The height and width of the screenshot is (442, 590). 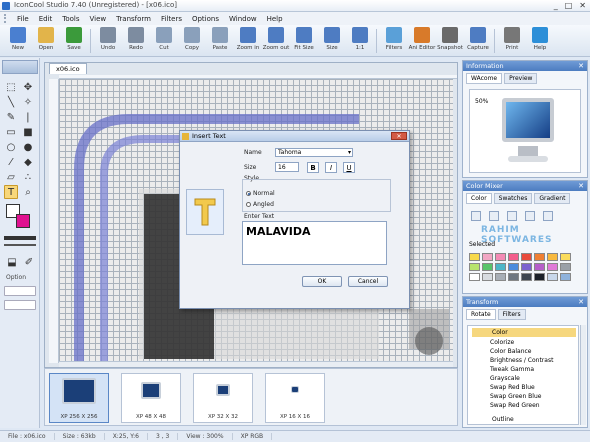 What do you see at coordinates (23, 19) in the screenshot?
I see `menu-file: File` at bounding box center [23, 19].